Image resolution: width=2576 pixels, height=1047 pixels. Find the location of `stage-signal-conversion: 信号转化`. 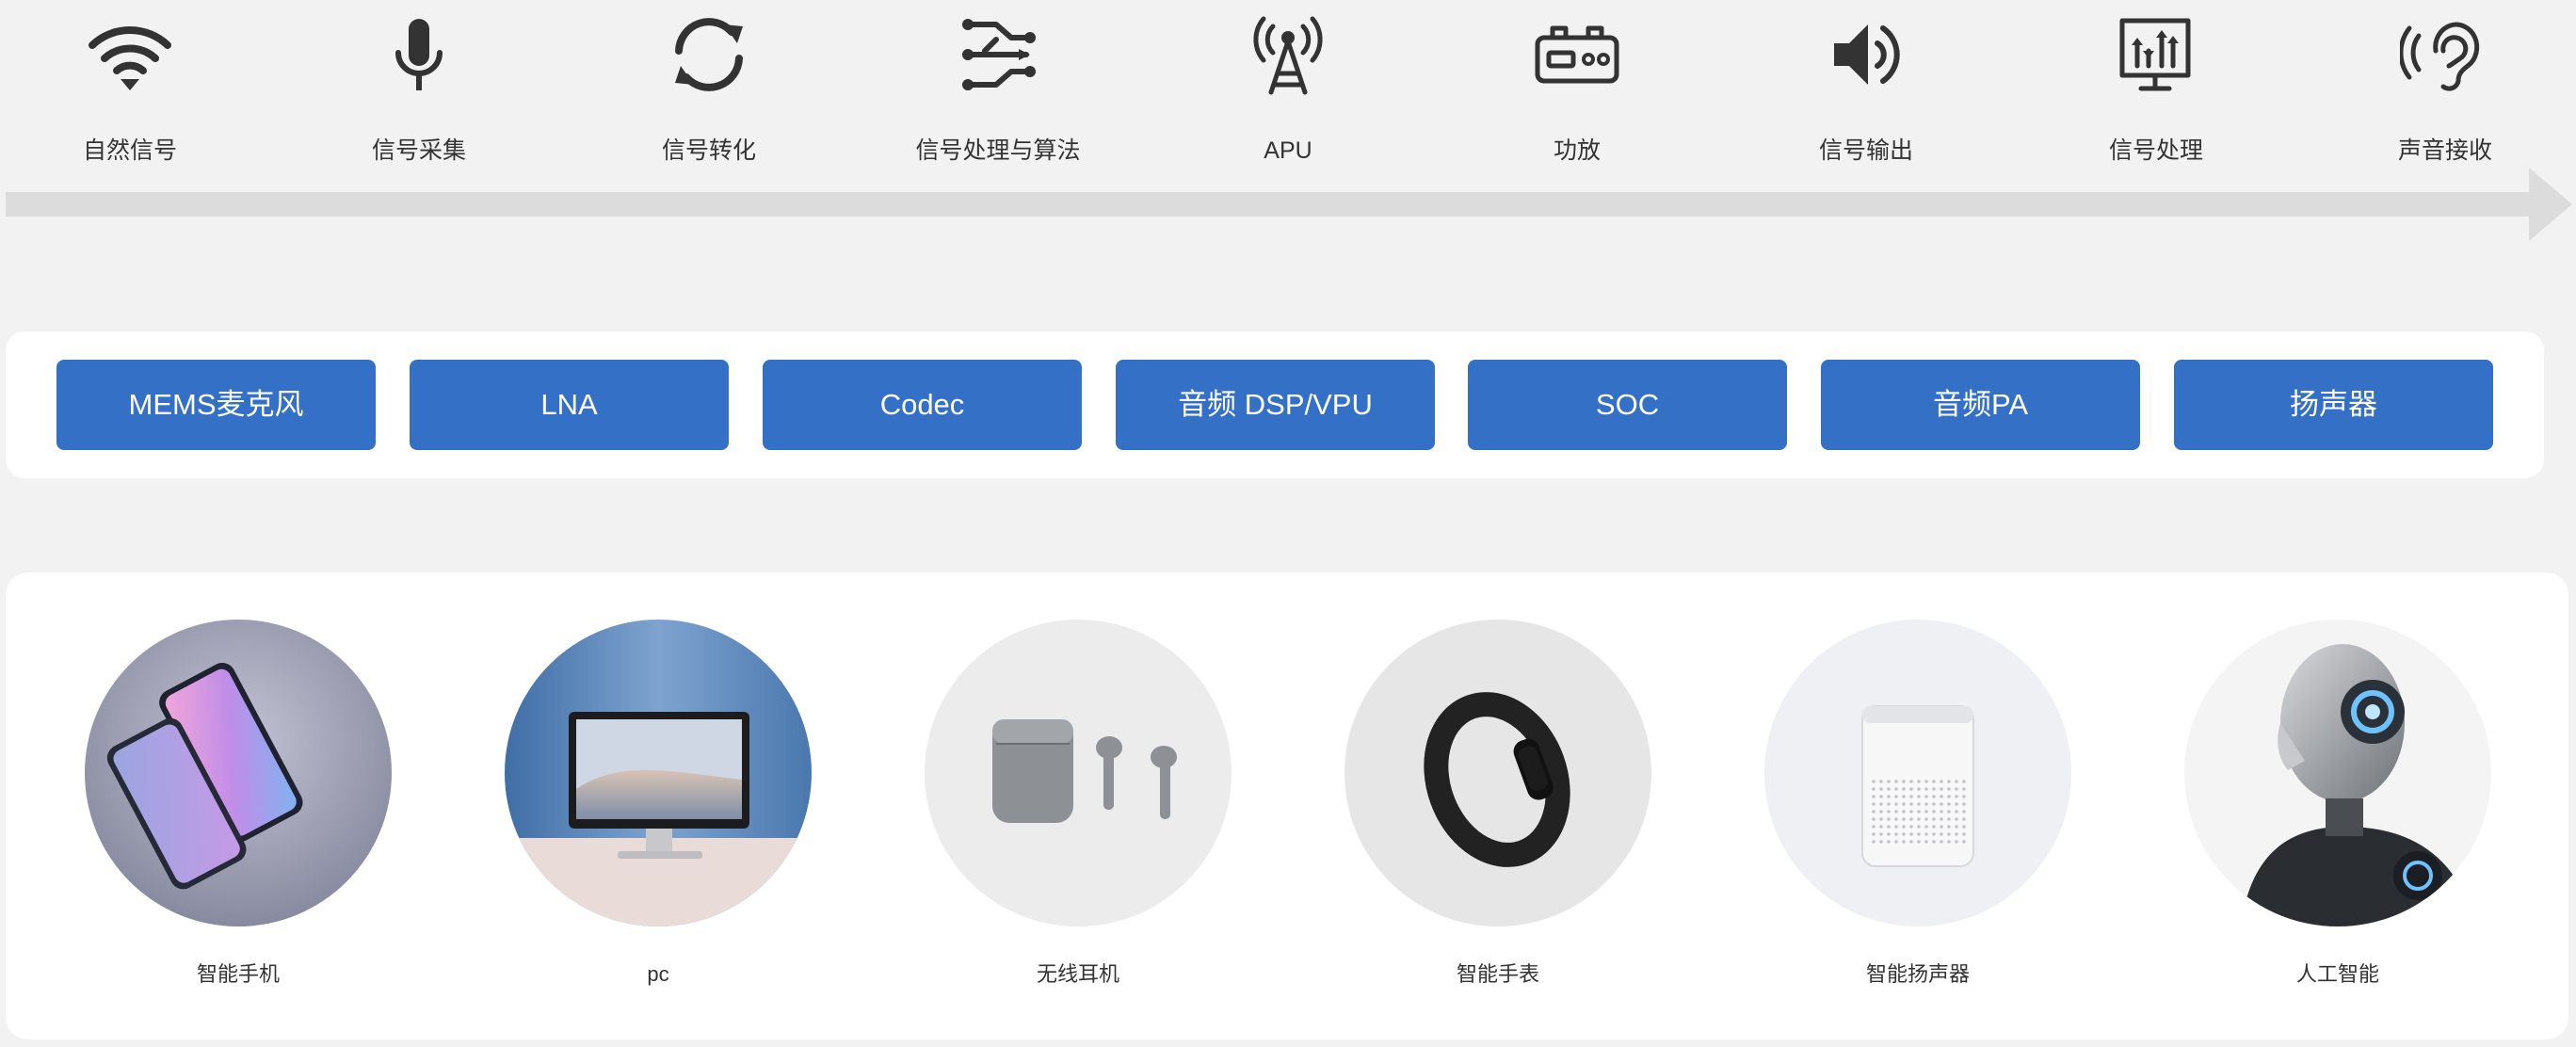

stage-signal-conversion: 信号转化 is located at coordinates (709, 90).